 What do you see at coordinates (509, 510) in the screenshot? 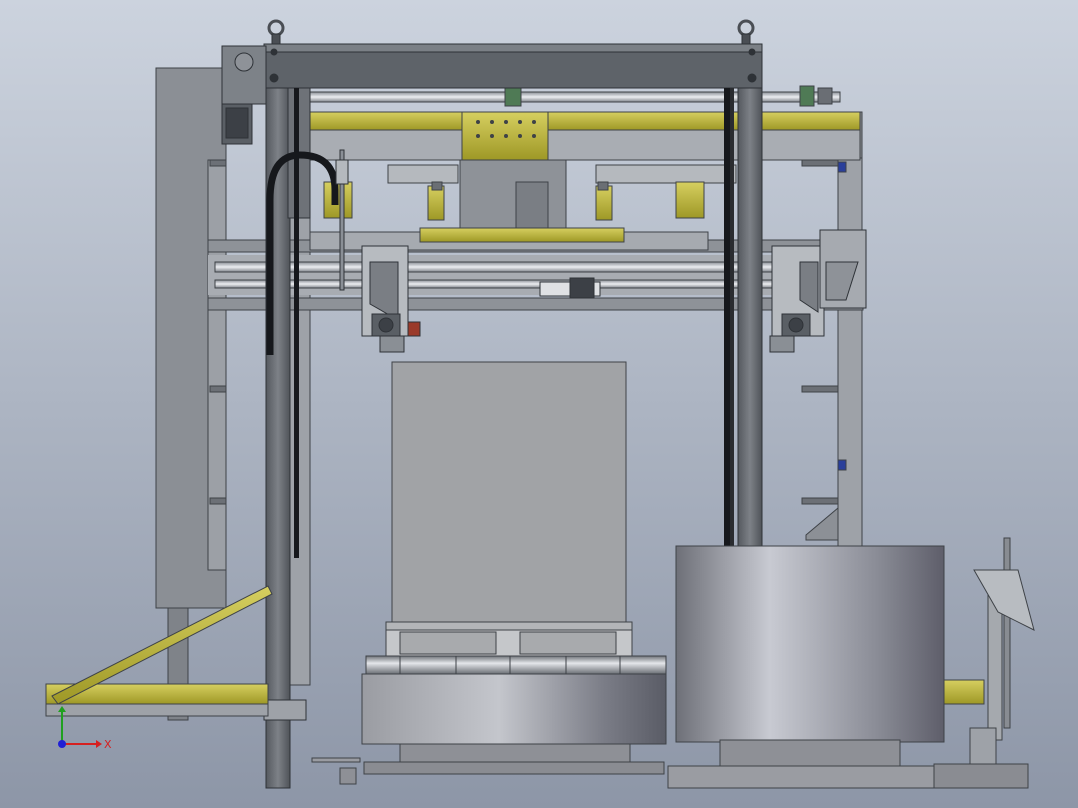
I see `load-pallet` at bounding box center [509, 510].